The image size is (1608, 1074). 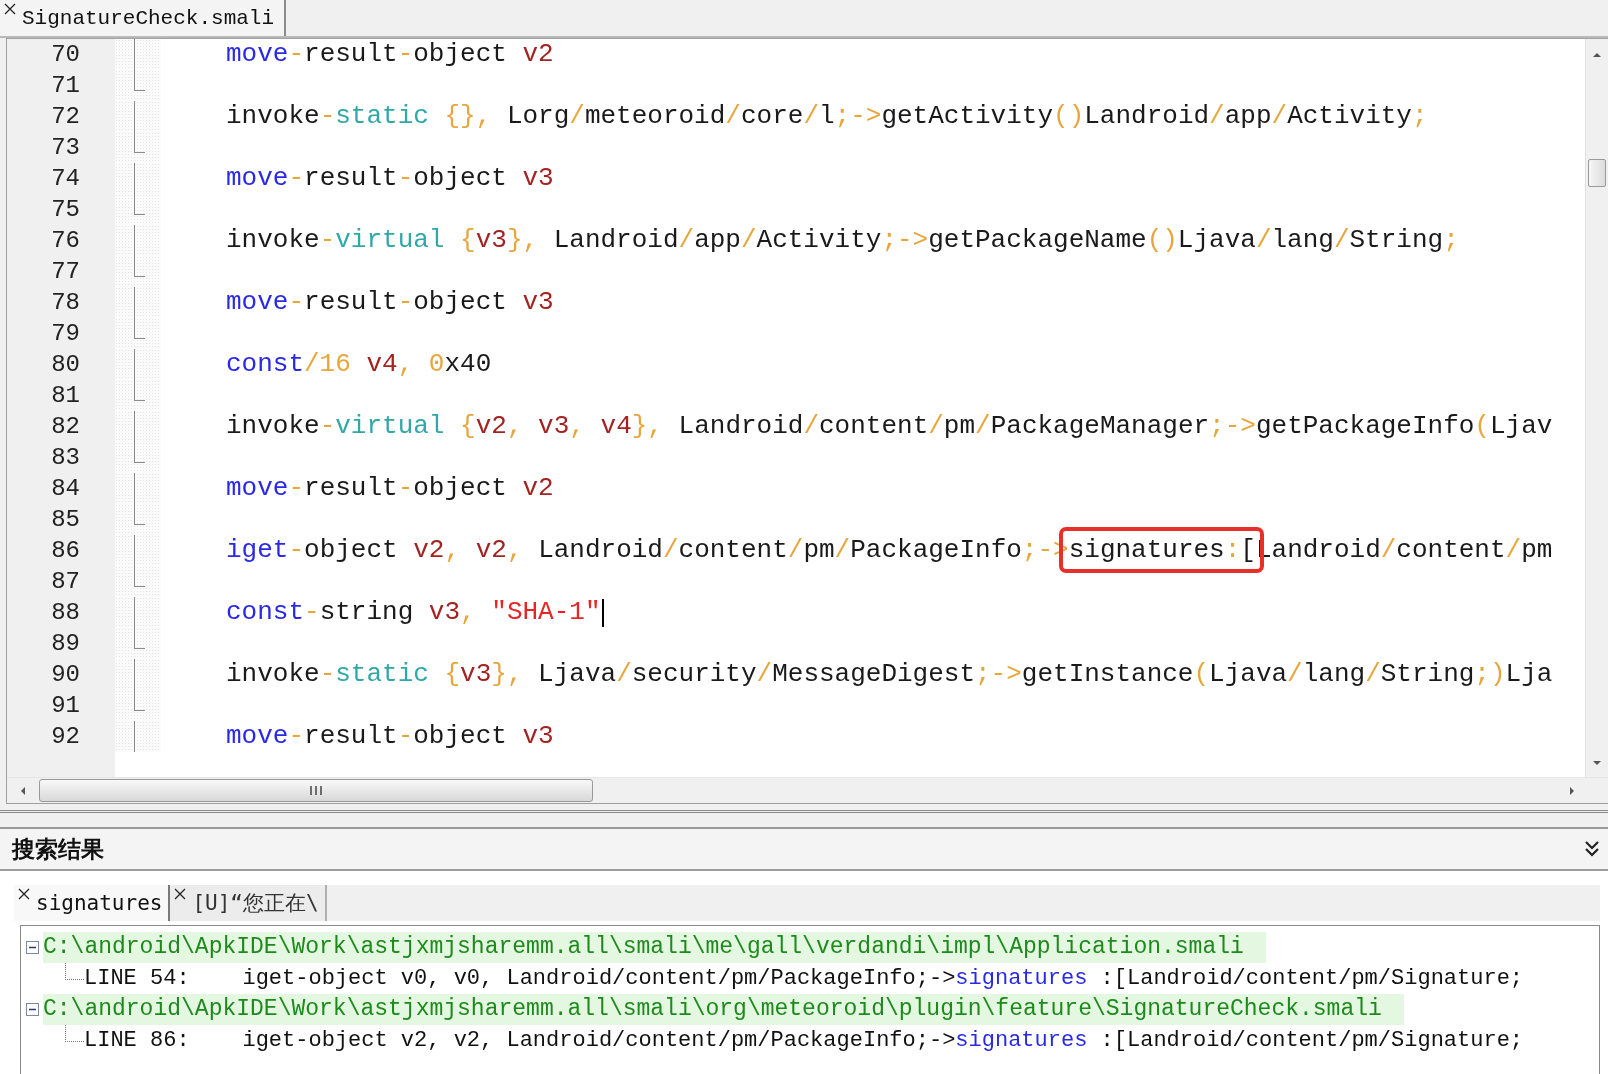 What do you see at coordinates (65, 613) in the screenshot?
I see `line-number: 88` at bounding box center [65, 613].